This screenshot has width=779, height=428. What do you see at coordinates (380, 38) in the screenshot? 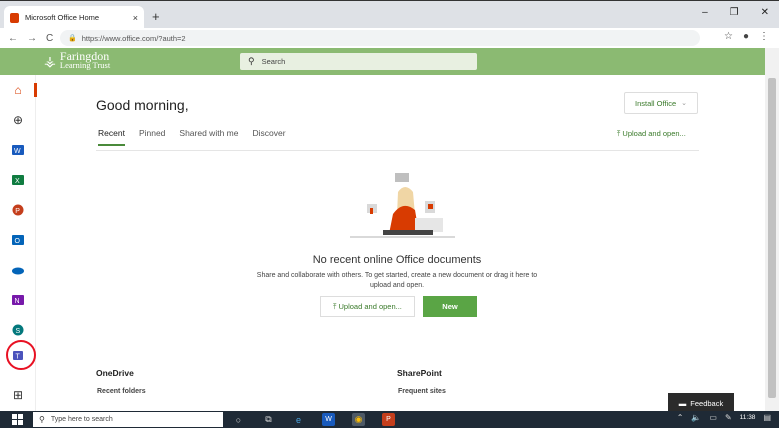
I see `url-field: 🔒 https://www.office.com/?auth=2` at bounding box center [380, 38].